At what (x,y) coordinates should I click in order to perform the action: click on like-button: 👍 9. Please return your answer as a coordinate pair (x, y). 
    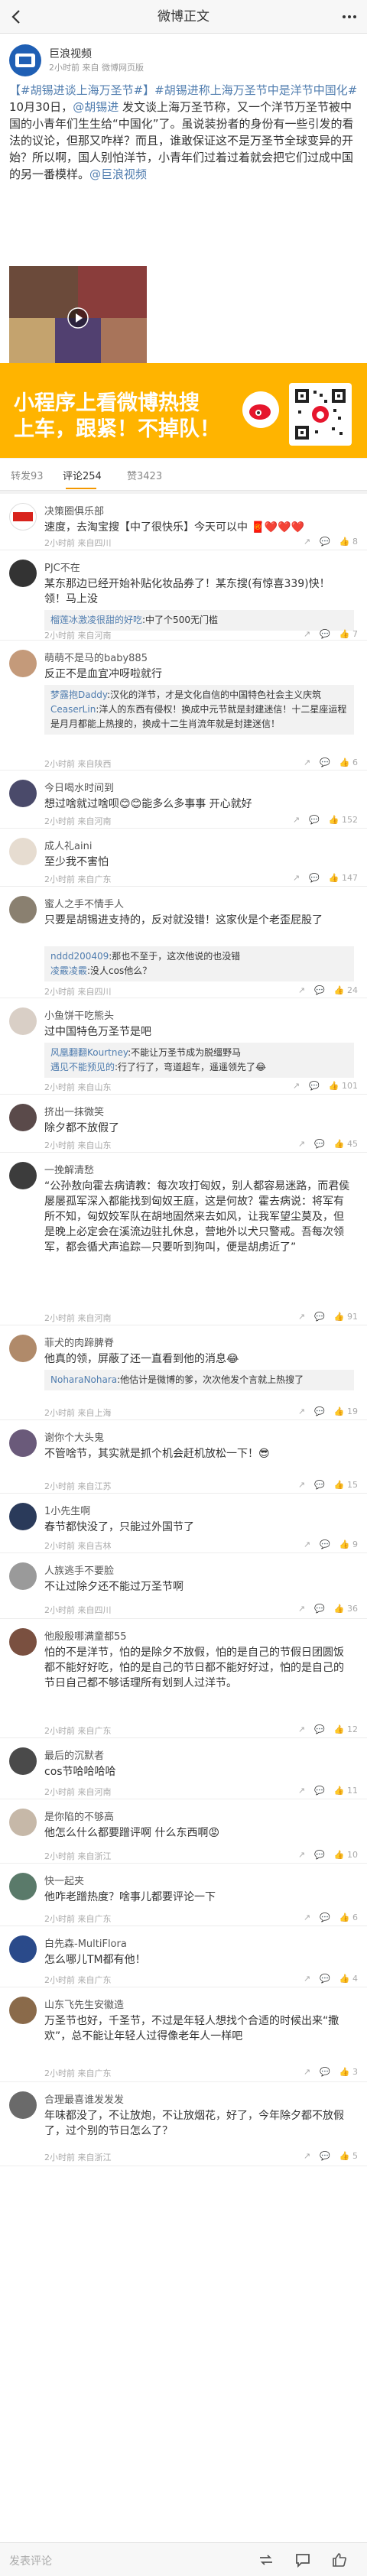
    Looking at the image, I should click on (348, 1544).